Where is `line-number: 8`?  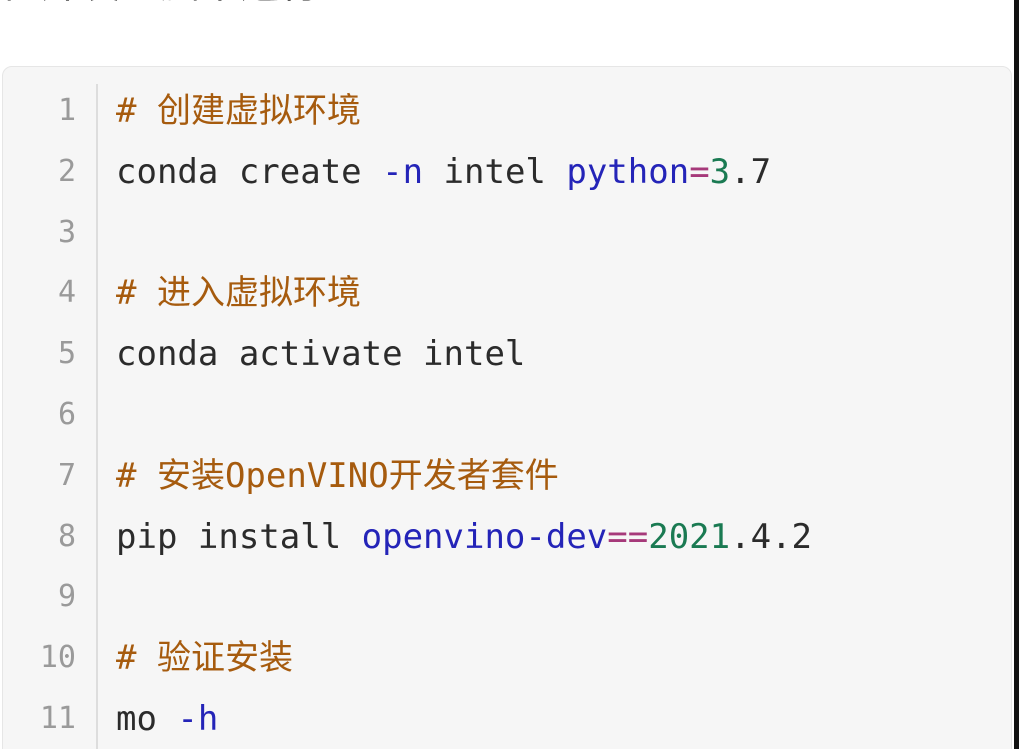 line-number: 8 is located at coordinates (66, 536).